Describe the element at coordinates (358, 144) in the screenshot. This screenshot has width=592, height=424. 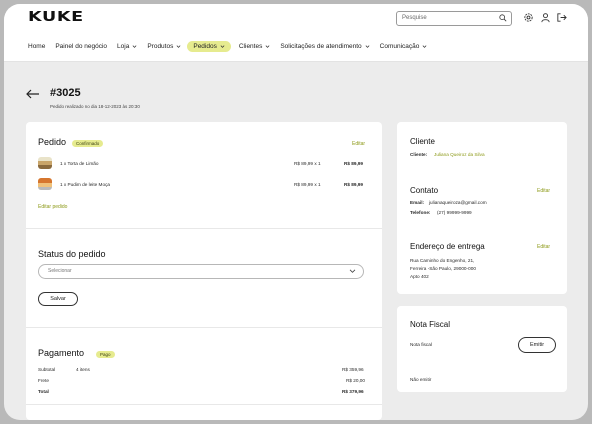
I see `edit-pedido-link: Editar` at that location.